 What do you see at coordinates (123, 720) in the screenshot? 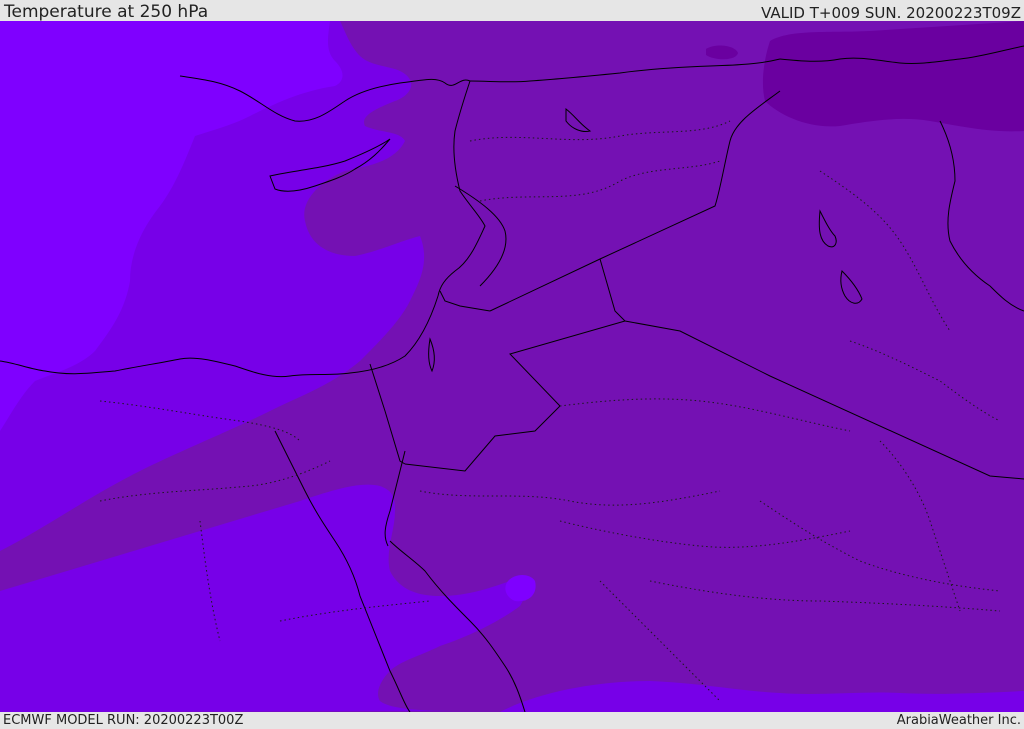
I see `model-run-label: ECMWF MODEL RUN: 20200223T00Z` at bounding box center [123, 720].